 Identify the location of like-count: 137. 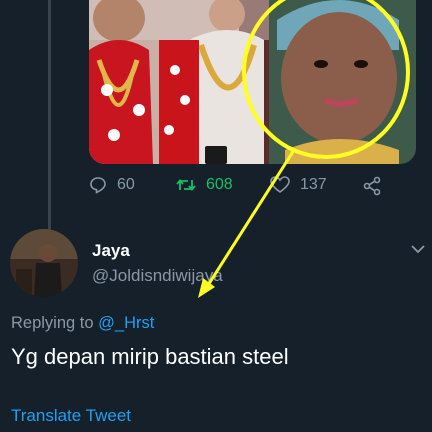
(313, 184).